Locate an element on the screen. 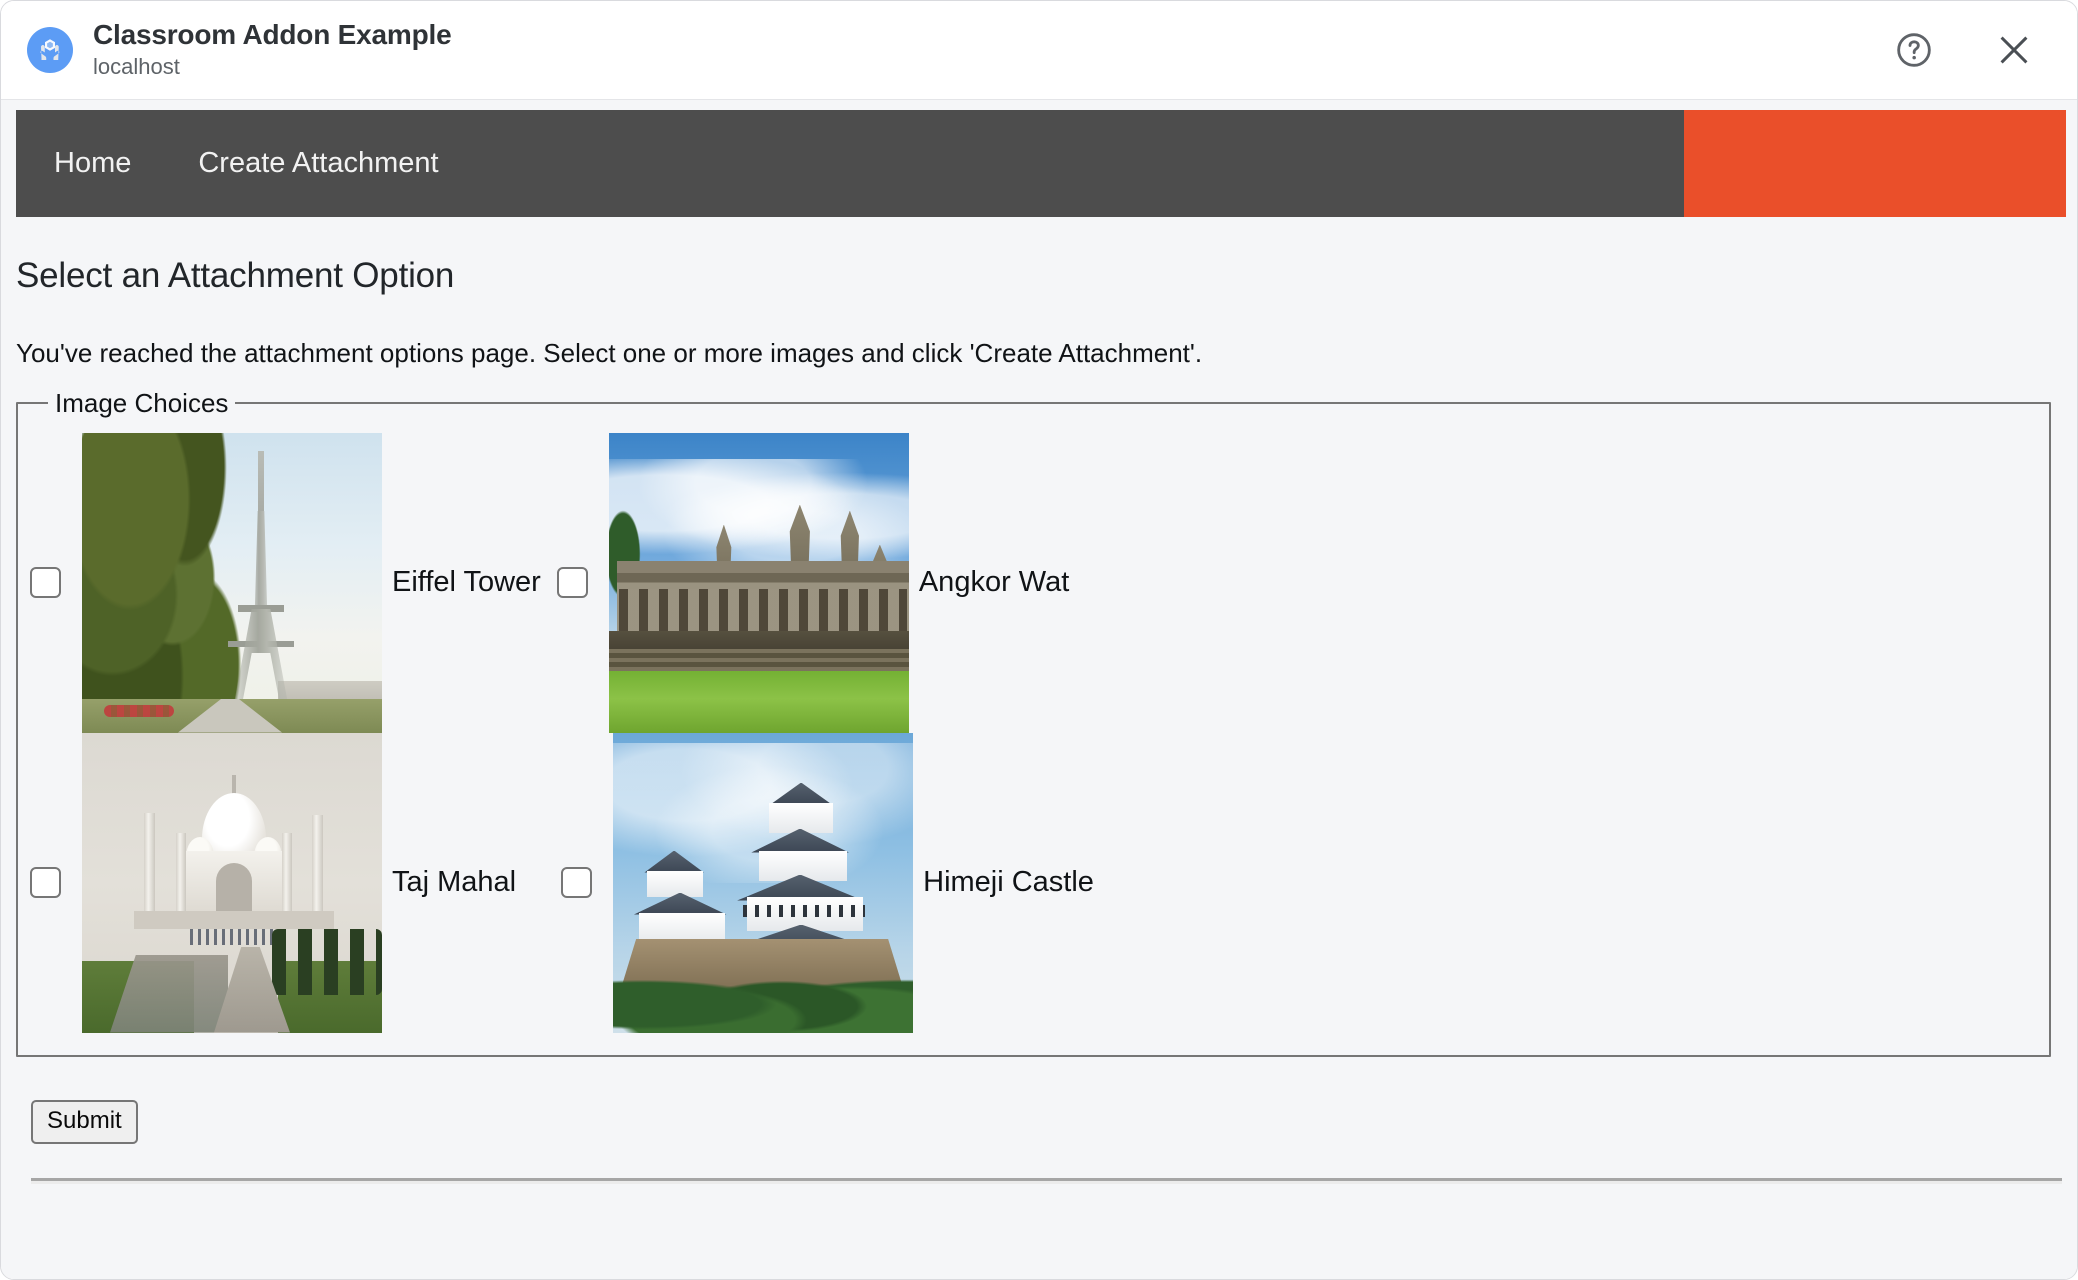 This screenshot has width=2078, height=1280. thumbnail-himeji-castle is located at coordinates (763, 882).